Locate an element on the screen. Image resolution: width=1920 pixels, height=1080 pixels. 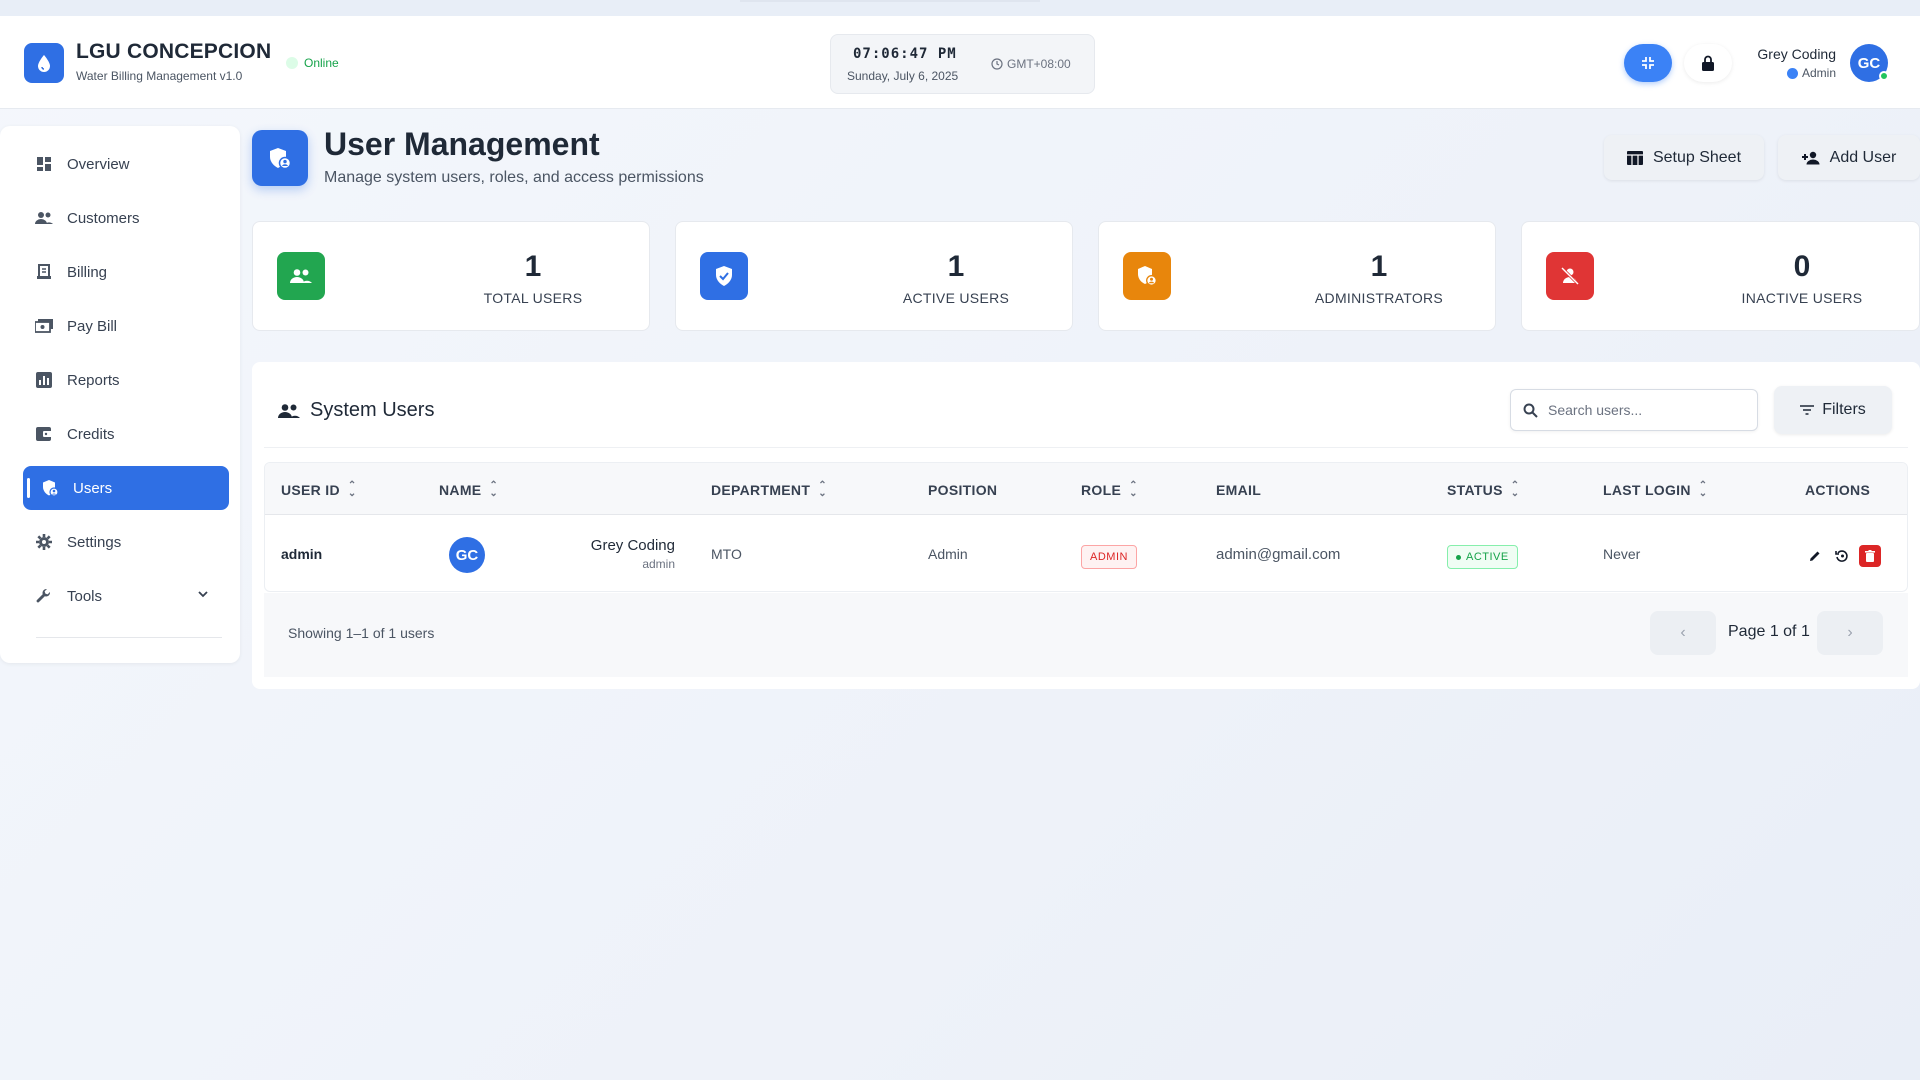
sidebar-item-pay-bill: Pay Bill is located at coordinates (126, 326).